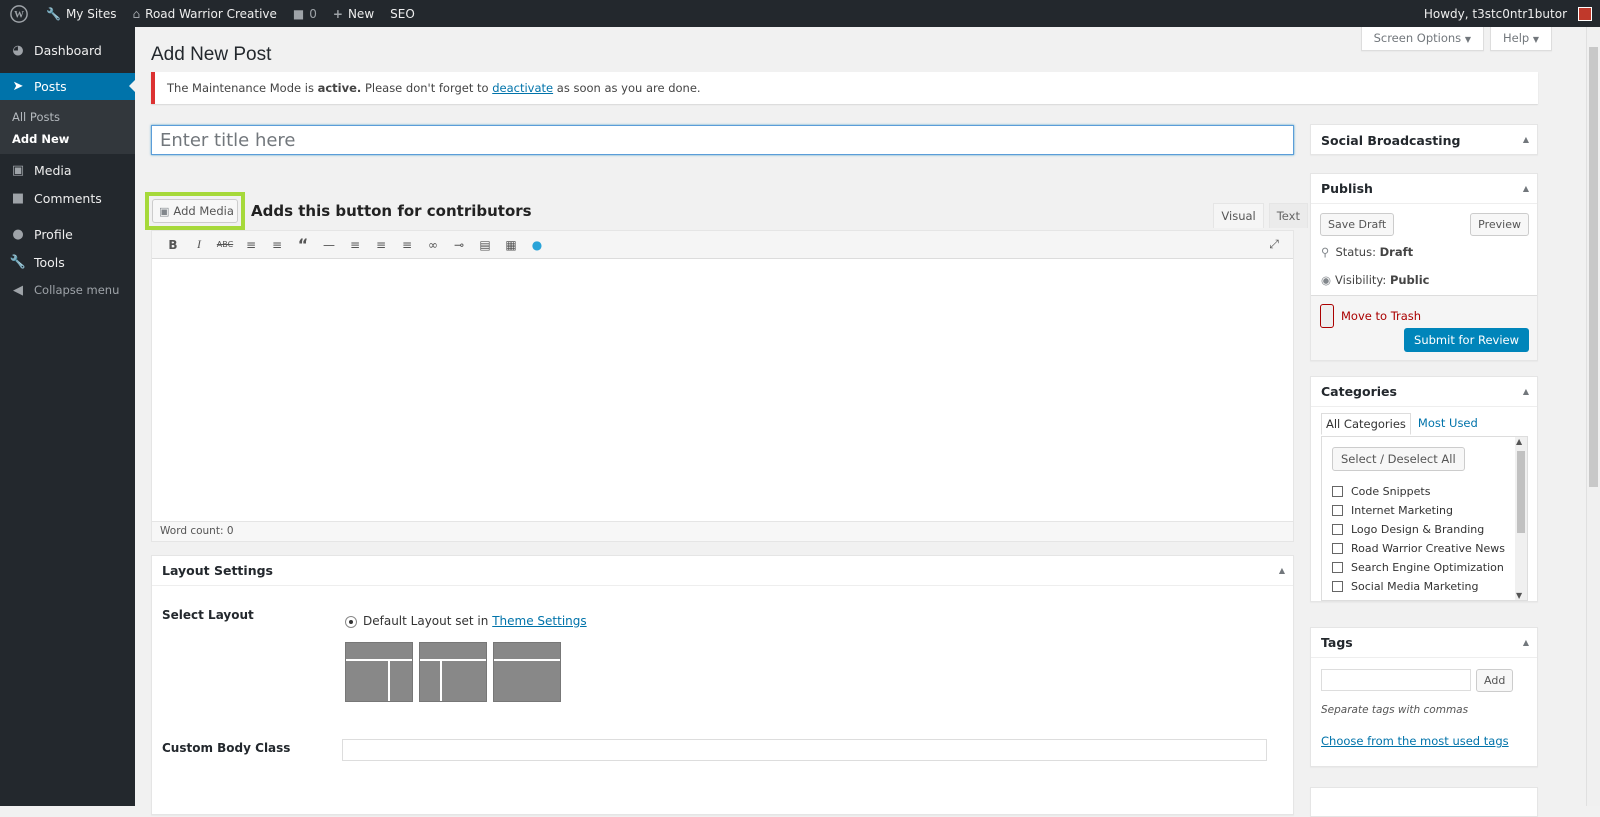 This screenshot has height=817, width=1600. I want to click on deactivate-link: deactivate, so click(522, 88).